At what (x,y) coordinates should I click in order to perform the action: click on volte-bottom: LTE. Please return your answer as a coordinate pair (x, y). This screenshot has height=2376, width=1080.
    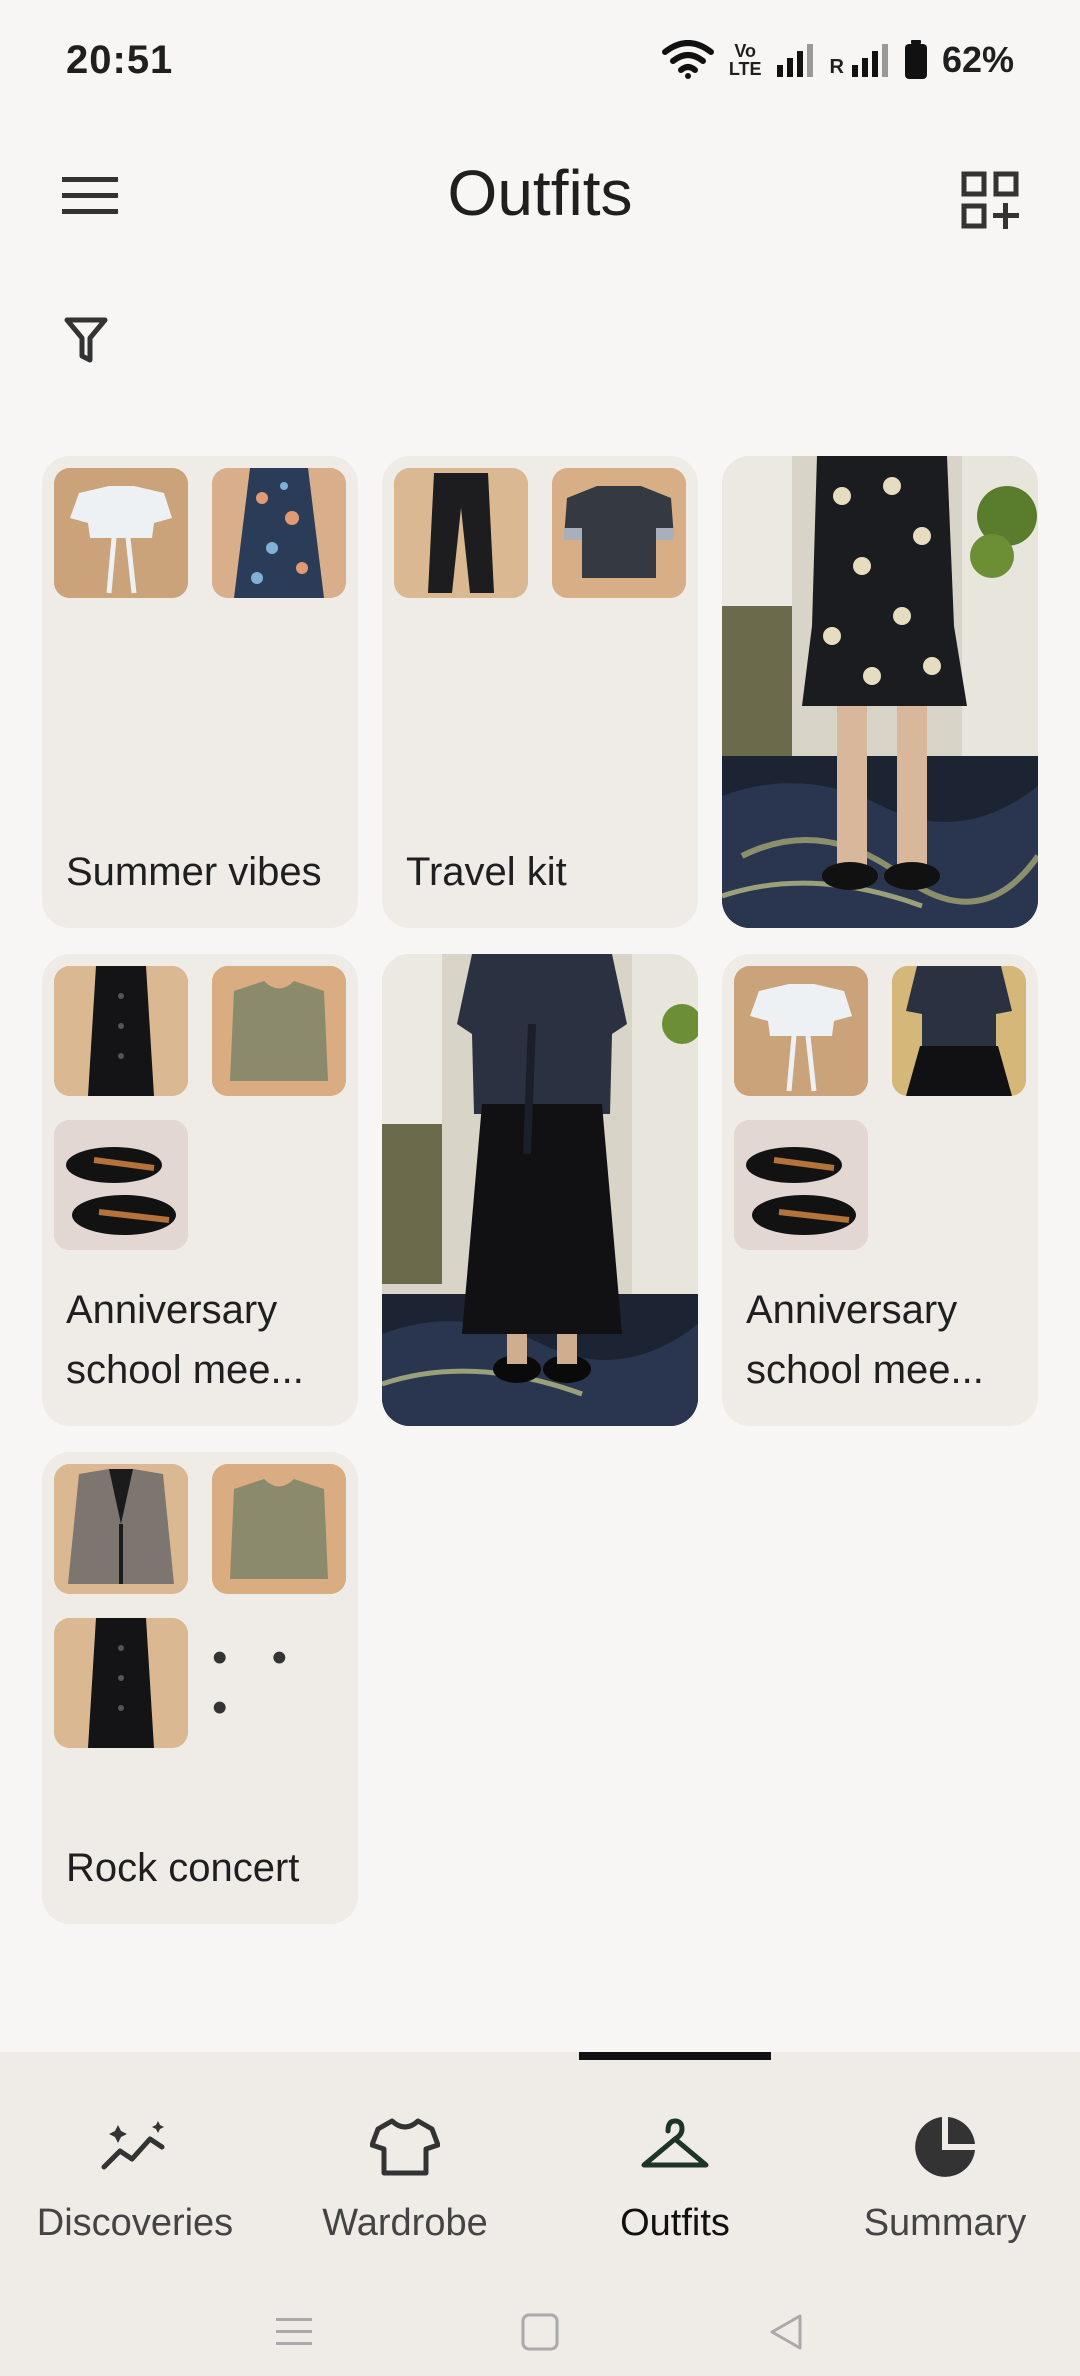
    Looking at the image, I should click on (745, 69).